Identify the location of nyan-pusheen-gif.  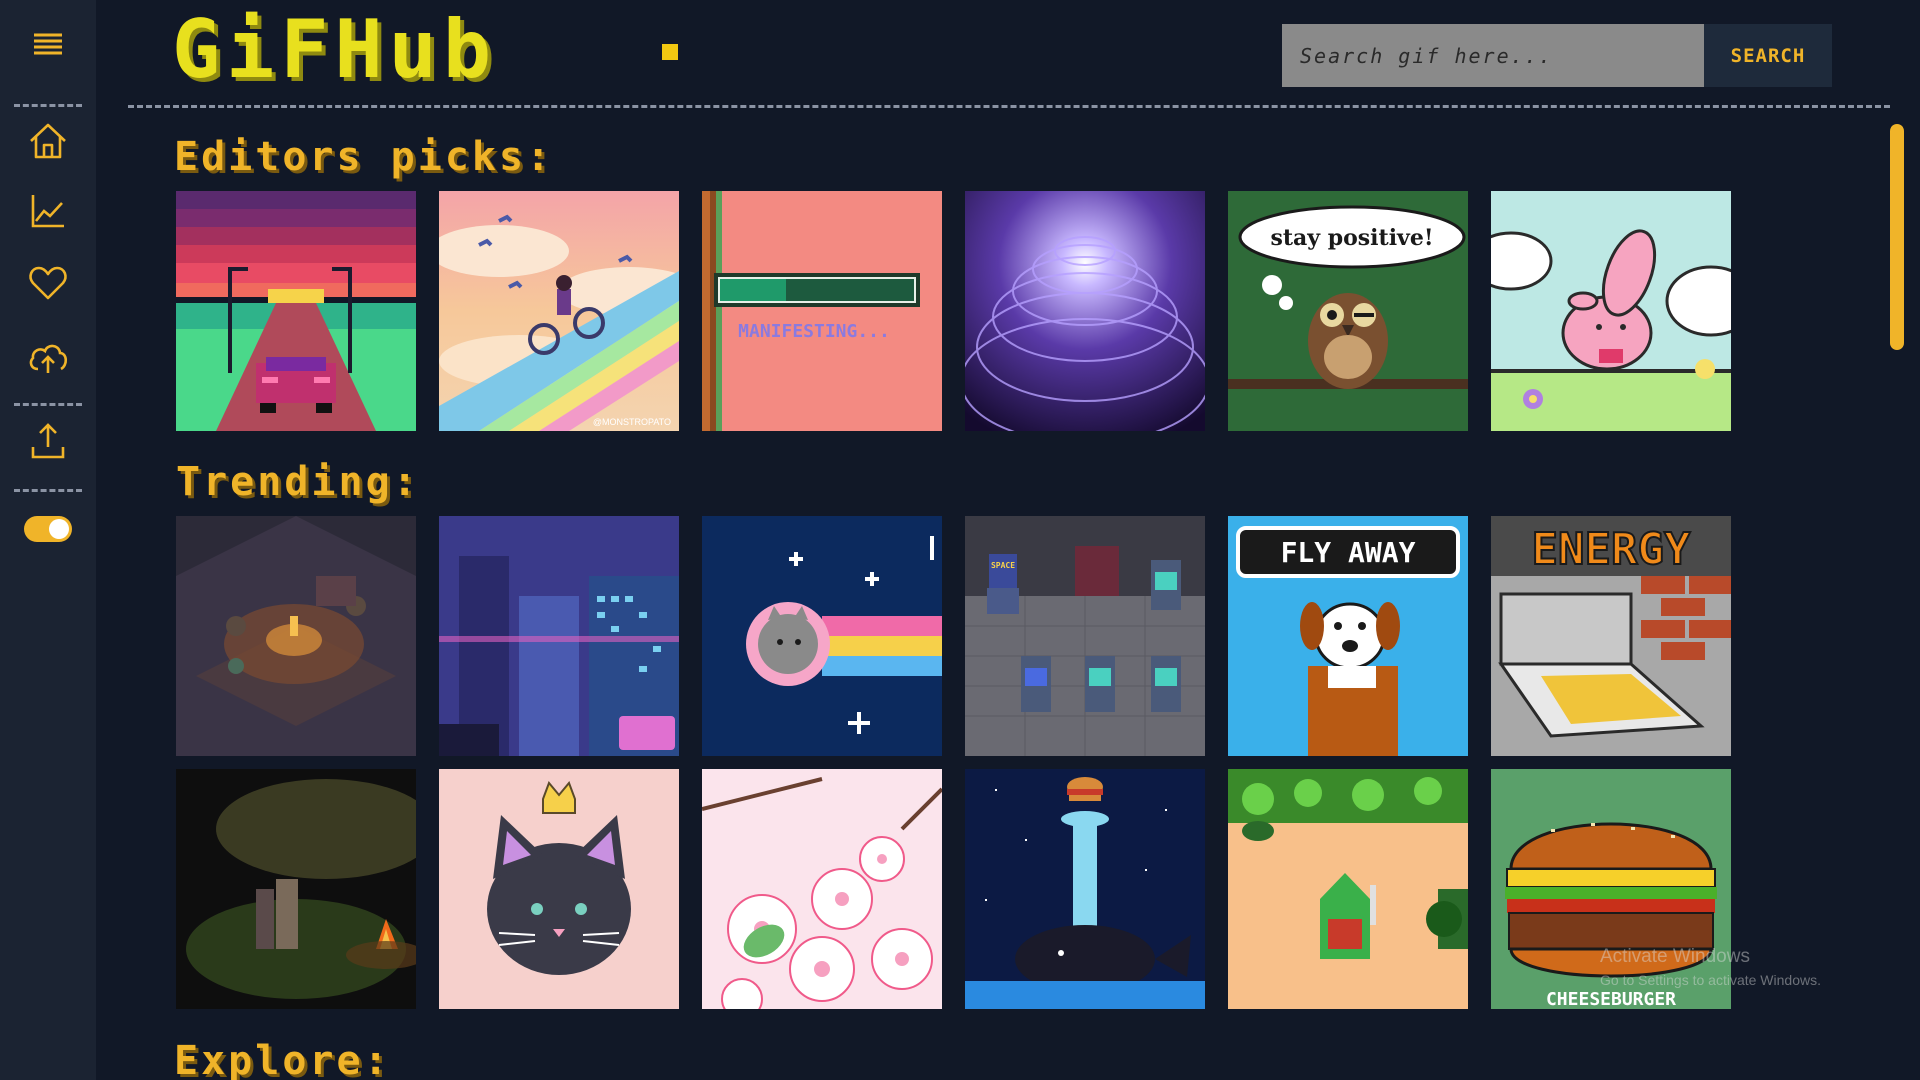
(822, 636).